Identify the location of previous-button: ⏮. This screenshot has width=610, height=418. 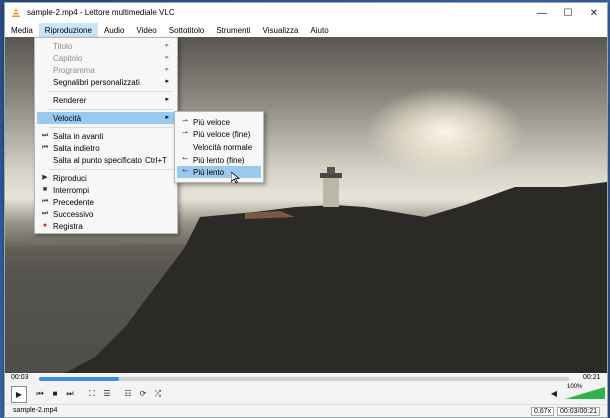
(40, 393).